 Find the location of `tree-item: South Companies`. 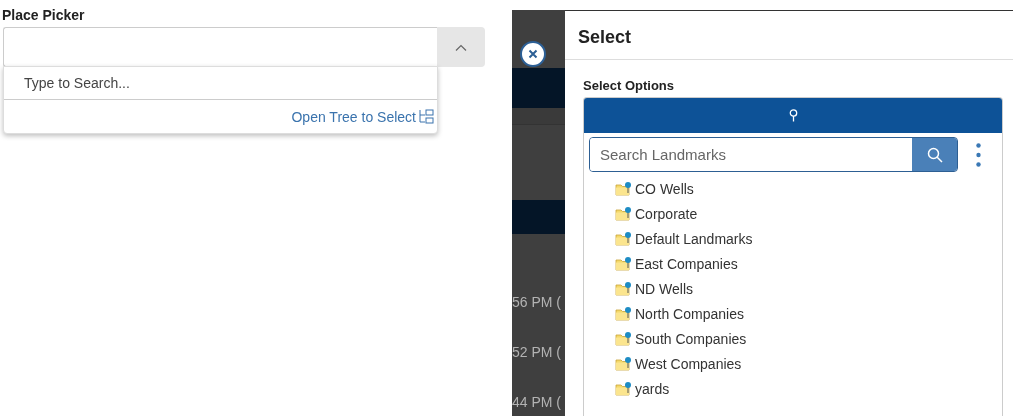

tree-item: South Companies is located at coordinates (691, 338).